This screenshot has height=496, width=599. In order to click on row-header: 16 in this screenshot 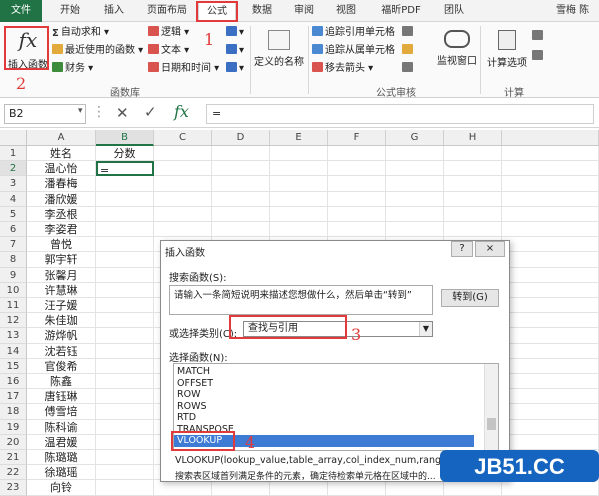, I will do `click(13, 382)`.